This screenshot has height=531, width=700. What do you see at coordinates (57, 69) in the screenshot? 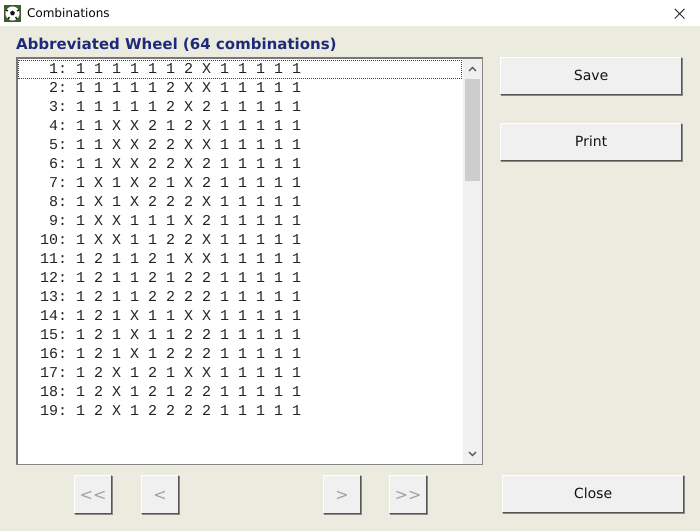
I see `row-number: 1:` at bounding box center [57, 69].